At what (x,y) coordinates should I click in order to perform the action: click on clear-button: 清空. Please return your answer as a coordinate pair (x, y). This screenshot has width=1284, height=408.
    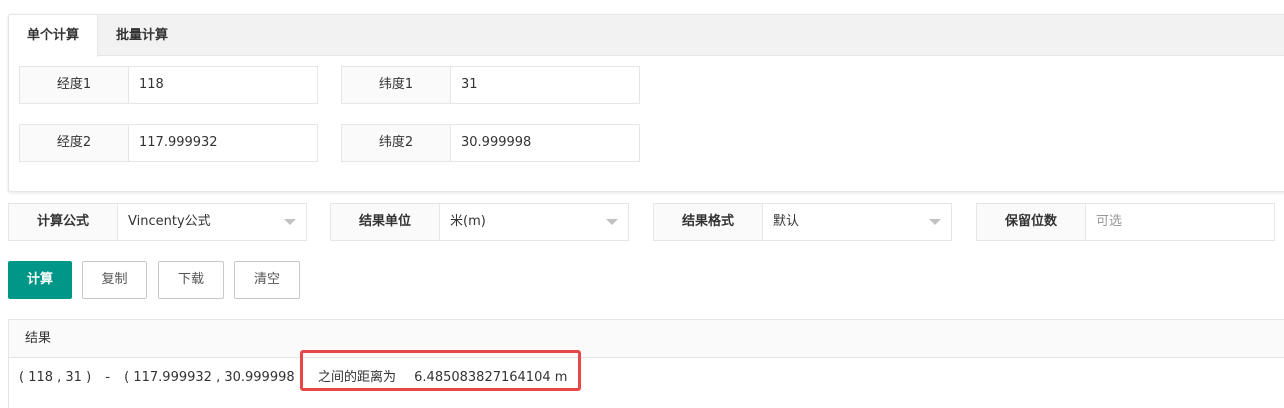
    Looking at the image, I should click on (267, 280).